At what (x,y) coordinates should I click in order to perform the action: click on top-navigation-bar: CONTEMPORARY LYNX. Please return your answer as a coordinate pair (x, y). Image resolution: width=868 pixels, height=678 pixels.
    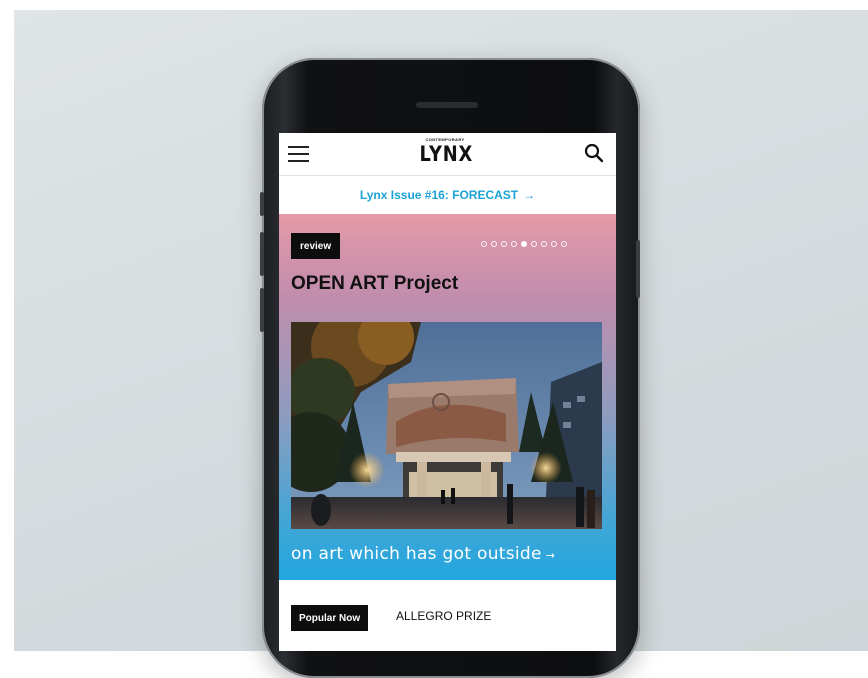
    Looking at the image, I should click on (447, 154).